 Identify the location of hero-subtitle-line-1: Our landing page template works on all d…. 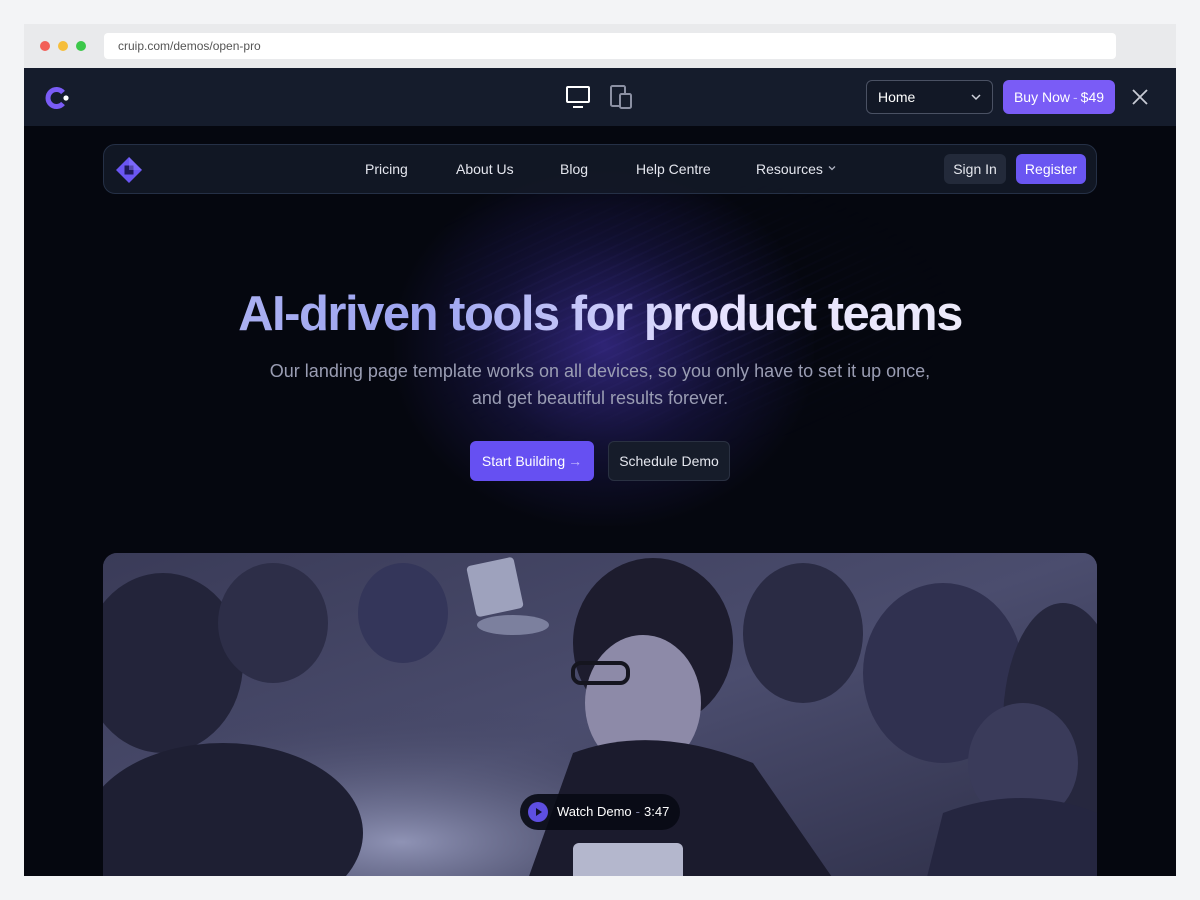
(600, 371).